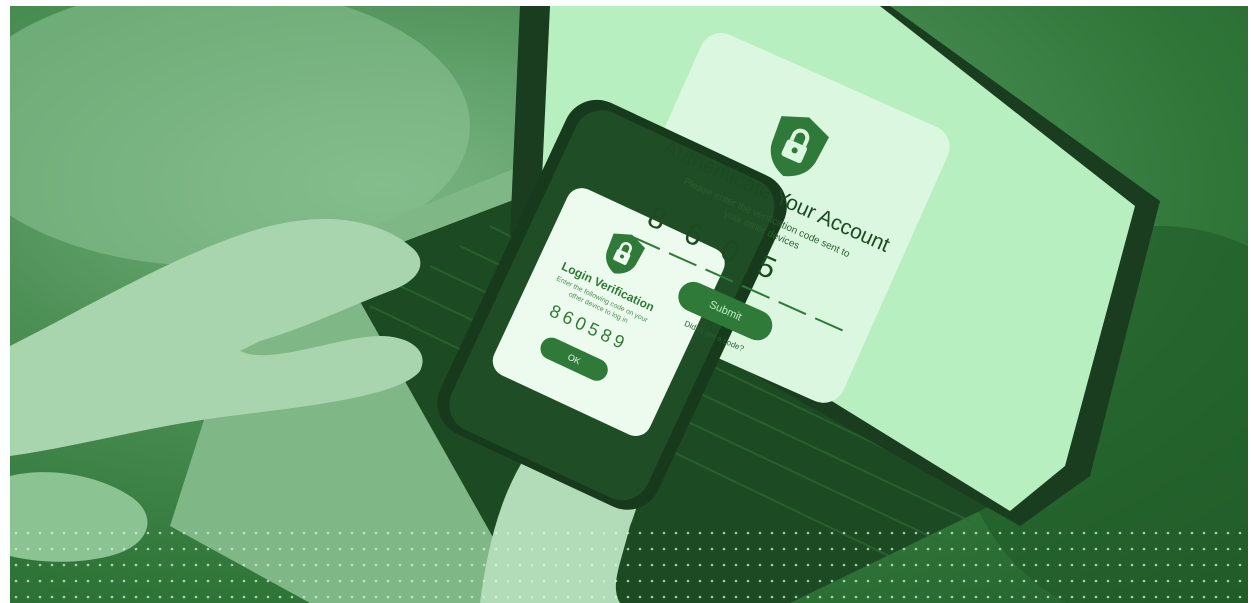  What do you see at coordinates (764, 272) in the screenshot?
I see `code-digit-box: 5` at bounding box center [764, 272].